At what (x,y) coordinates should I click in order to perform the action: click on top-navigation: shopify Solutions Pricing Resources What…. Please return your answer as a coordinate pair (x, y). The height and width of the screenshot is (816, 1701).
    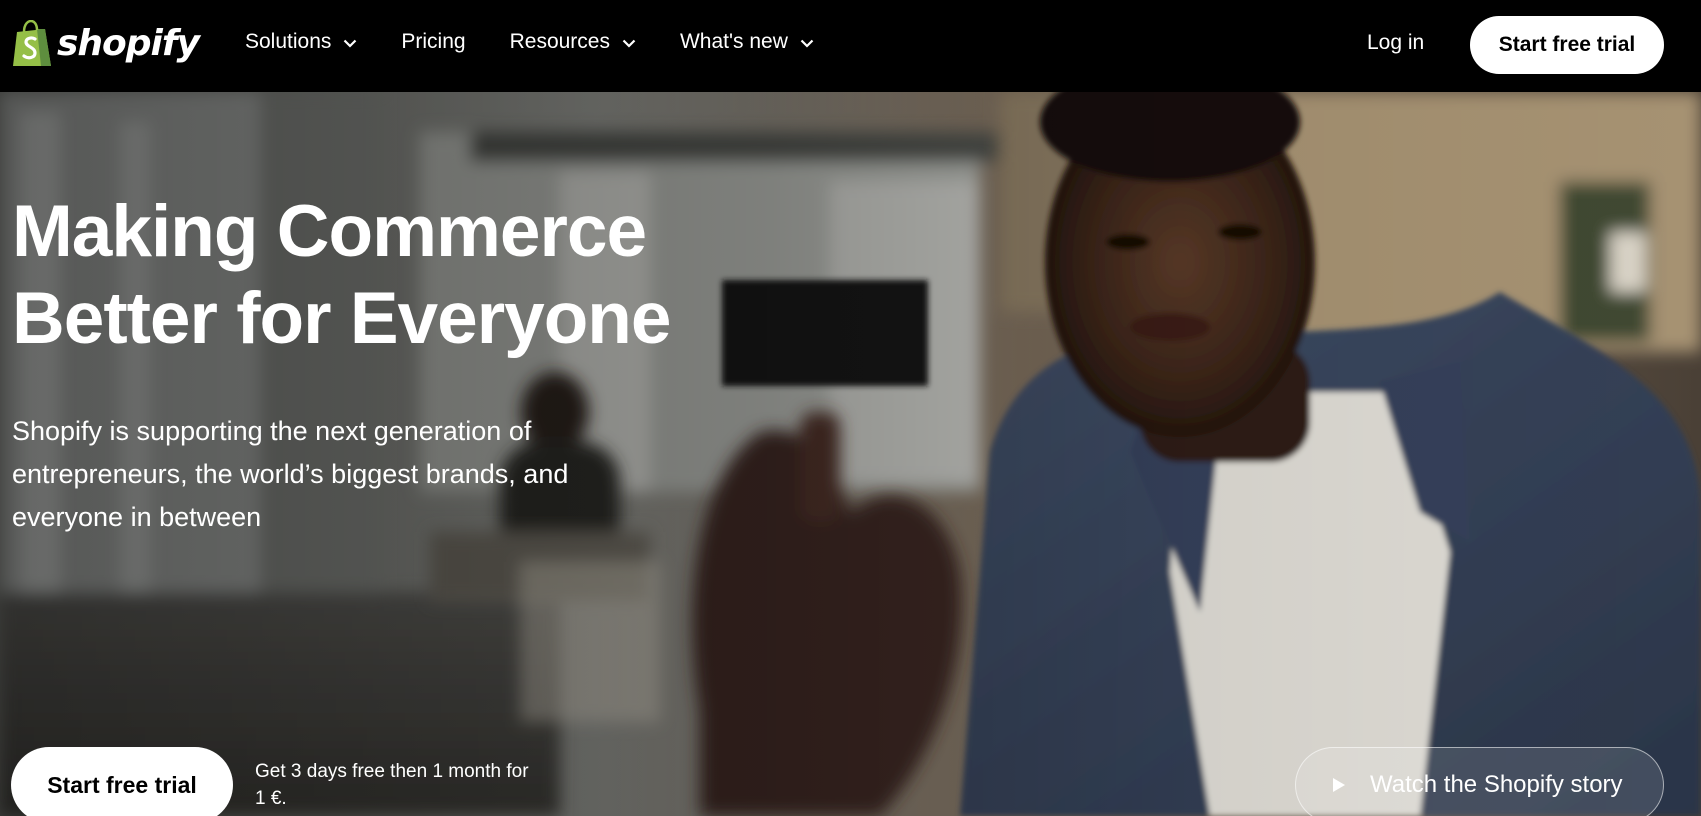
    Looking at the image, I should click on (850, 46).